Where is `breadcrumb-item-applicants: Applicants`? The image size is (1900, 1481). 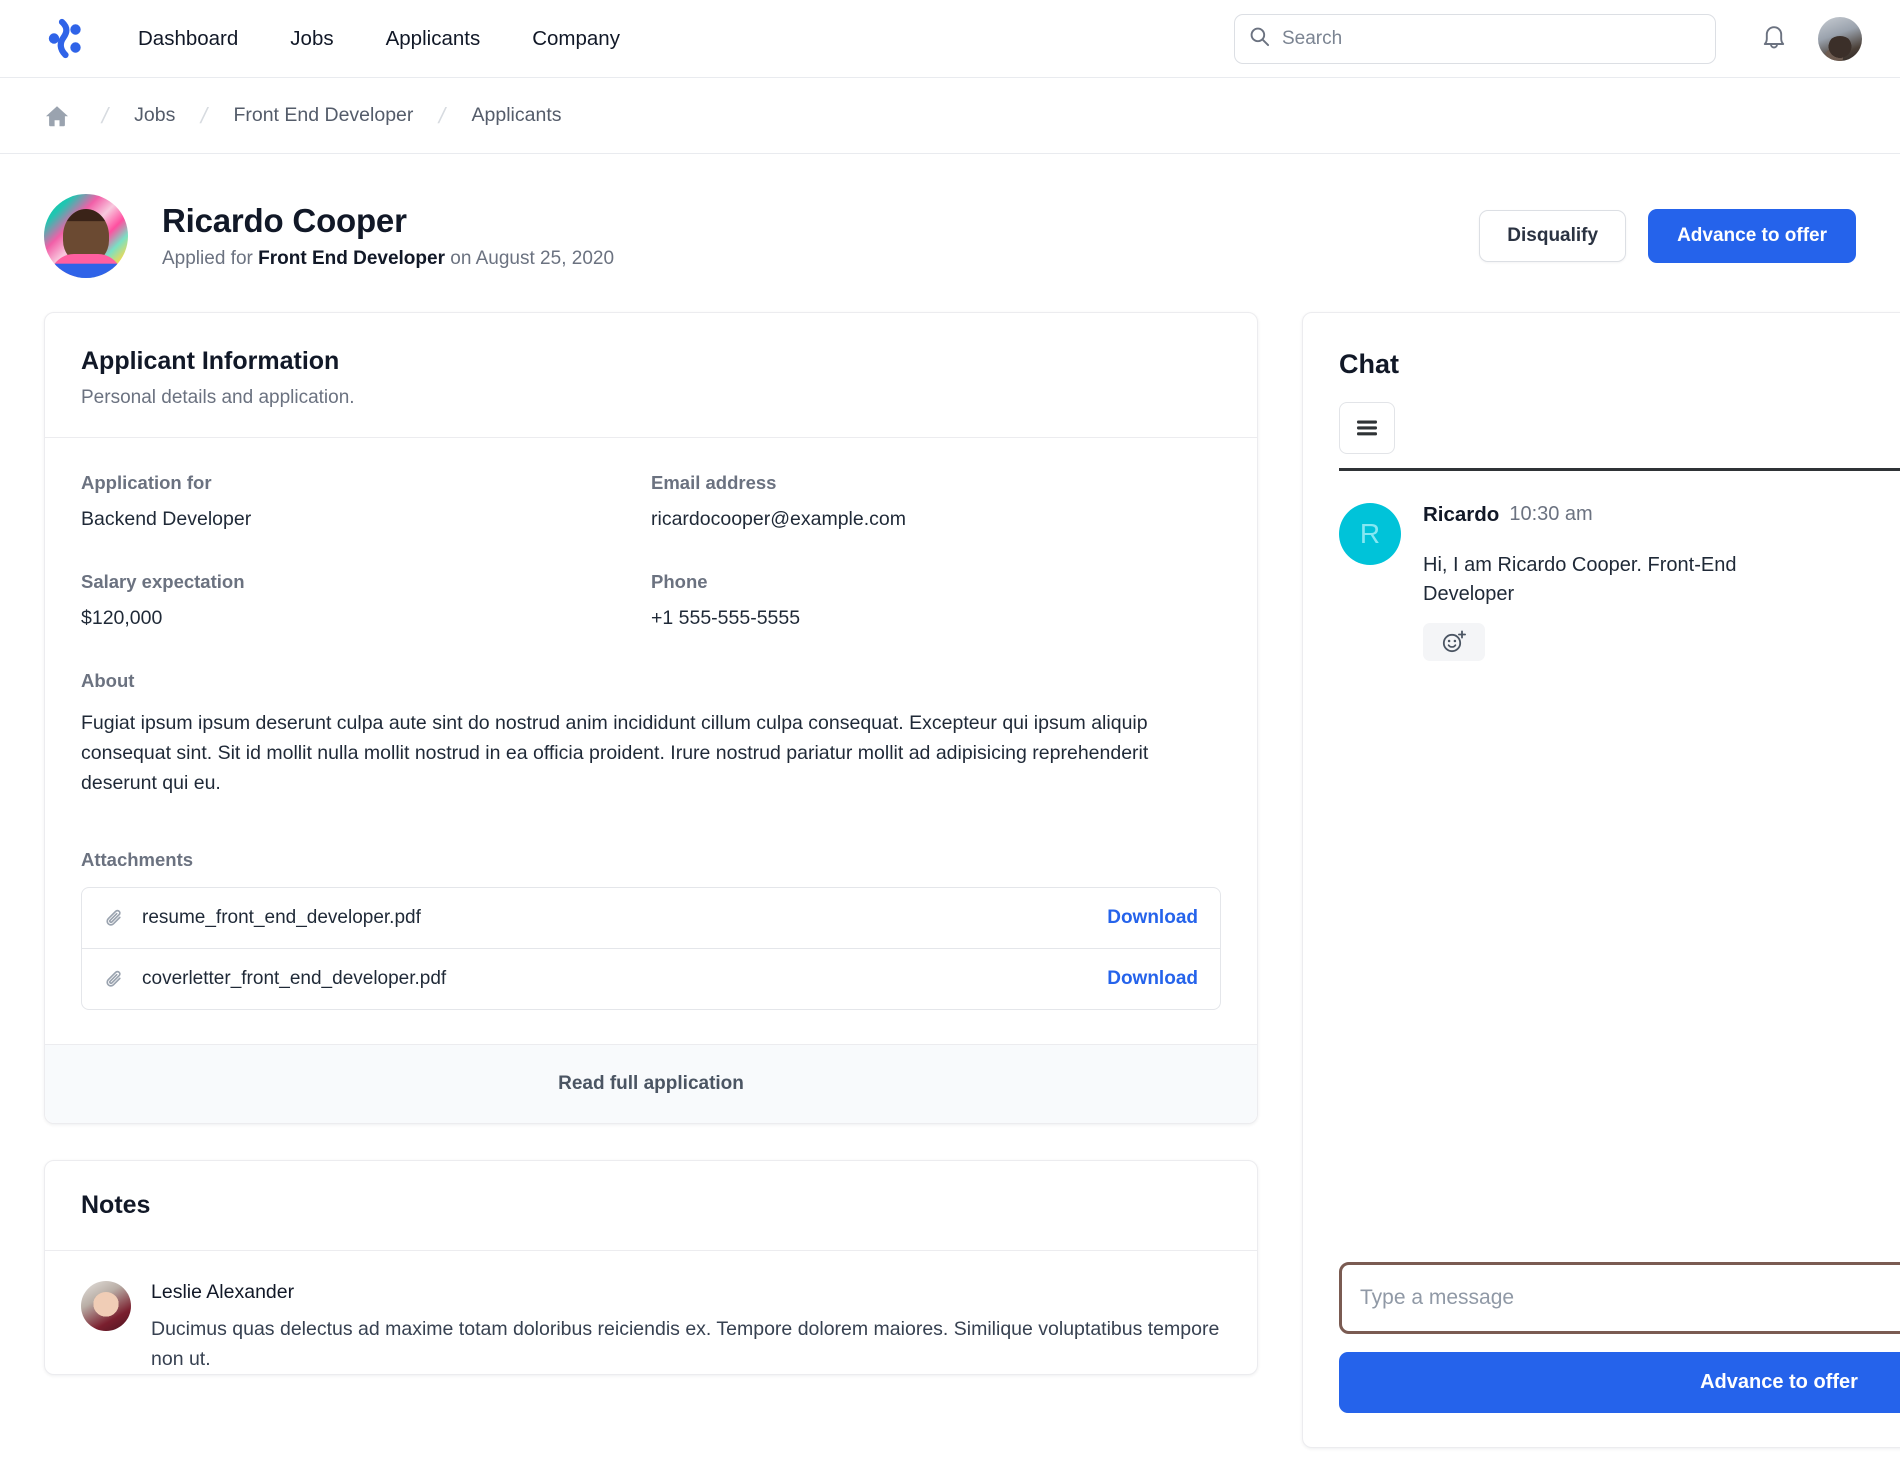
breadcrumb-item-applicants: Applicants is located at coordinates (517, 115).